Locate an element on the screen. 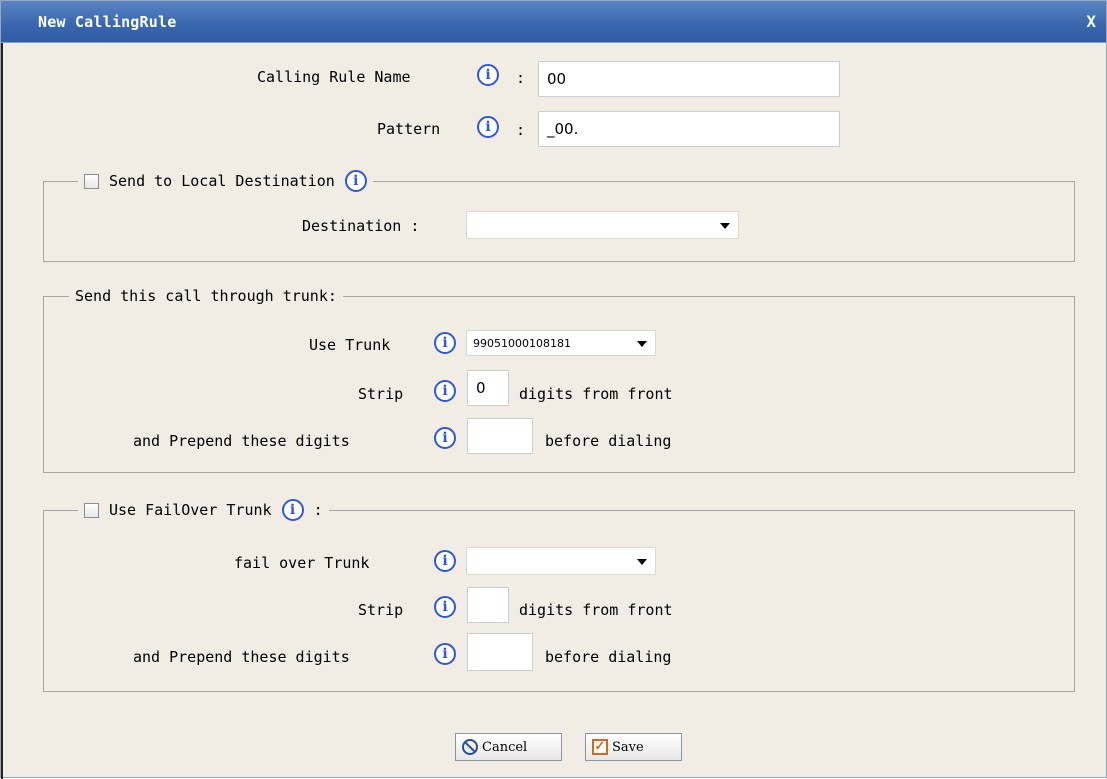  calling-rule-name-colon: : is located at coordinates (521, 78).